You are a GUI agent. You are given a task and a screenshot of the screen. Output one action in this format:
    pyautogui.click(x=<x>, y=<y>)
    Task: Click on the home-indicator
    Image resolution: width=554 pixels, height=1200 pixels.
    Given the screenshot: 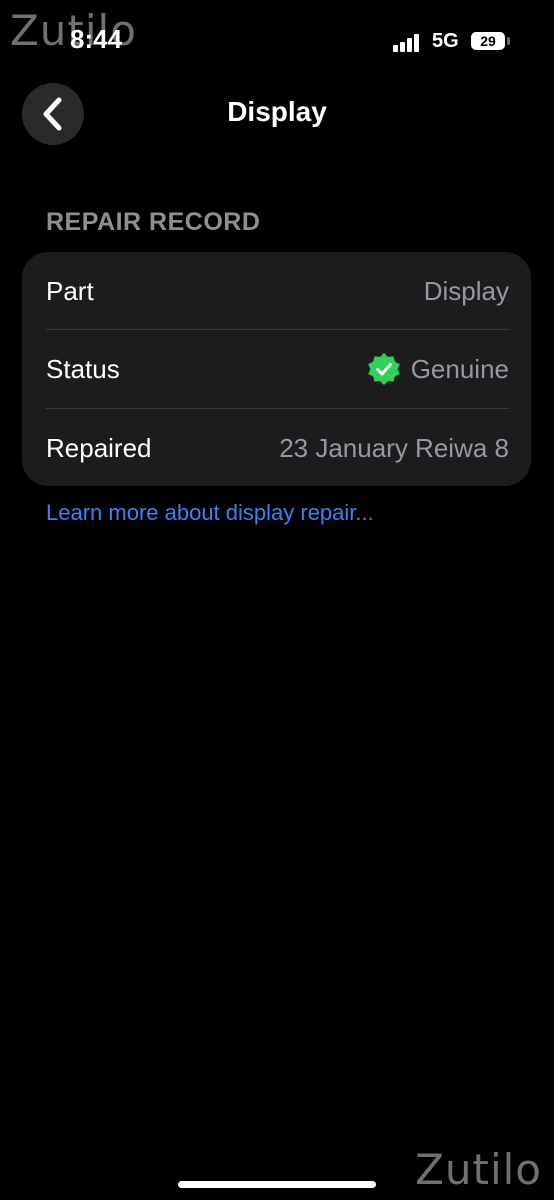 What is the action you would take?
    pyautogui.click(x=277, y=1184)
    